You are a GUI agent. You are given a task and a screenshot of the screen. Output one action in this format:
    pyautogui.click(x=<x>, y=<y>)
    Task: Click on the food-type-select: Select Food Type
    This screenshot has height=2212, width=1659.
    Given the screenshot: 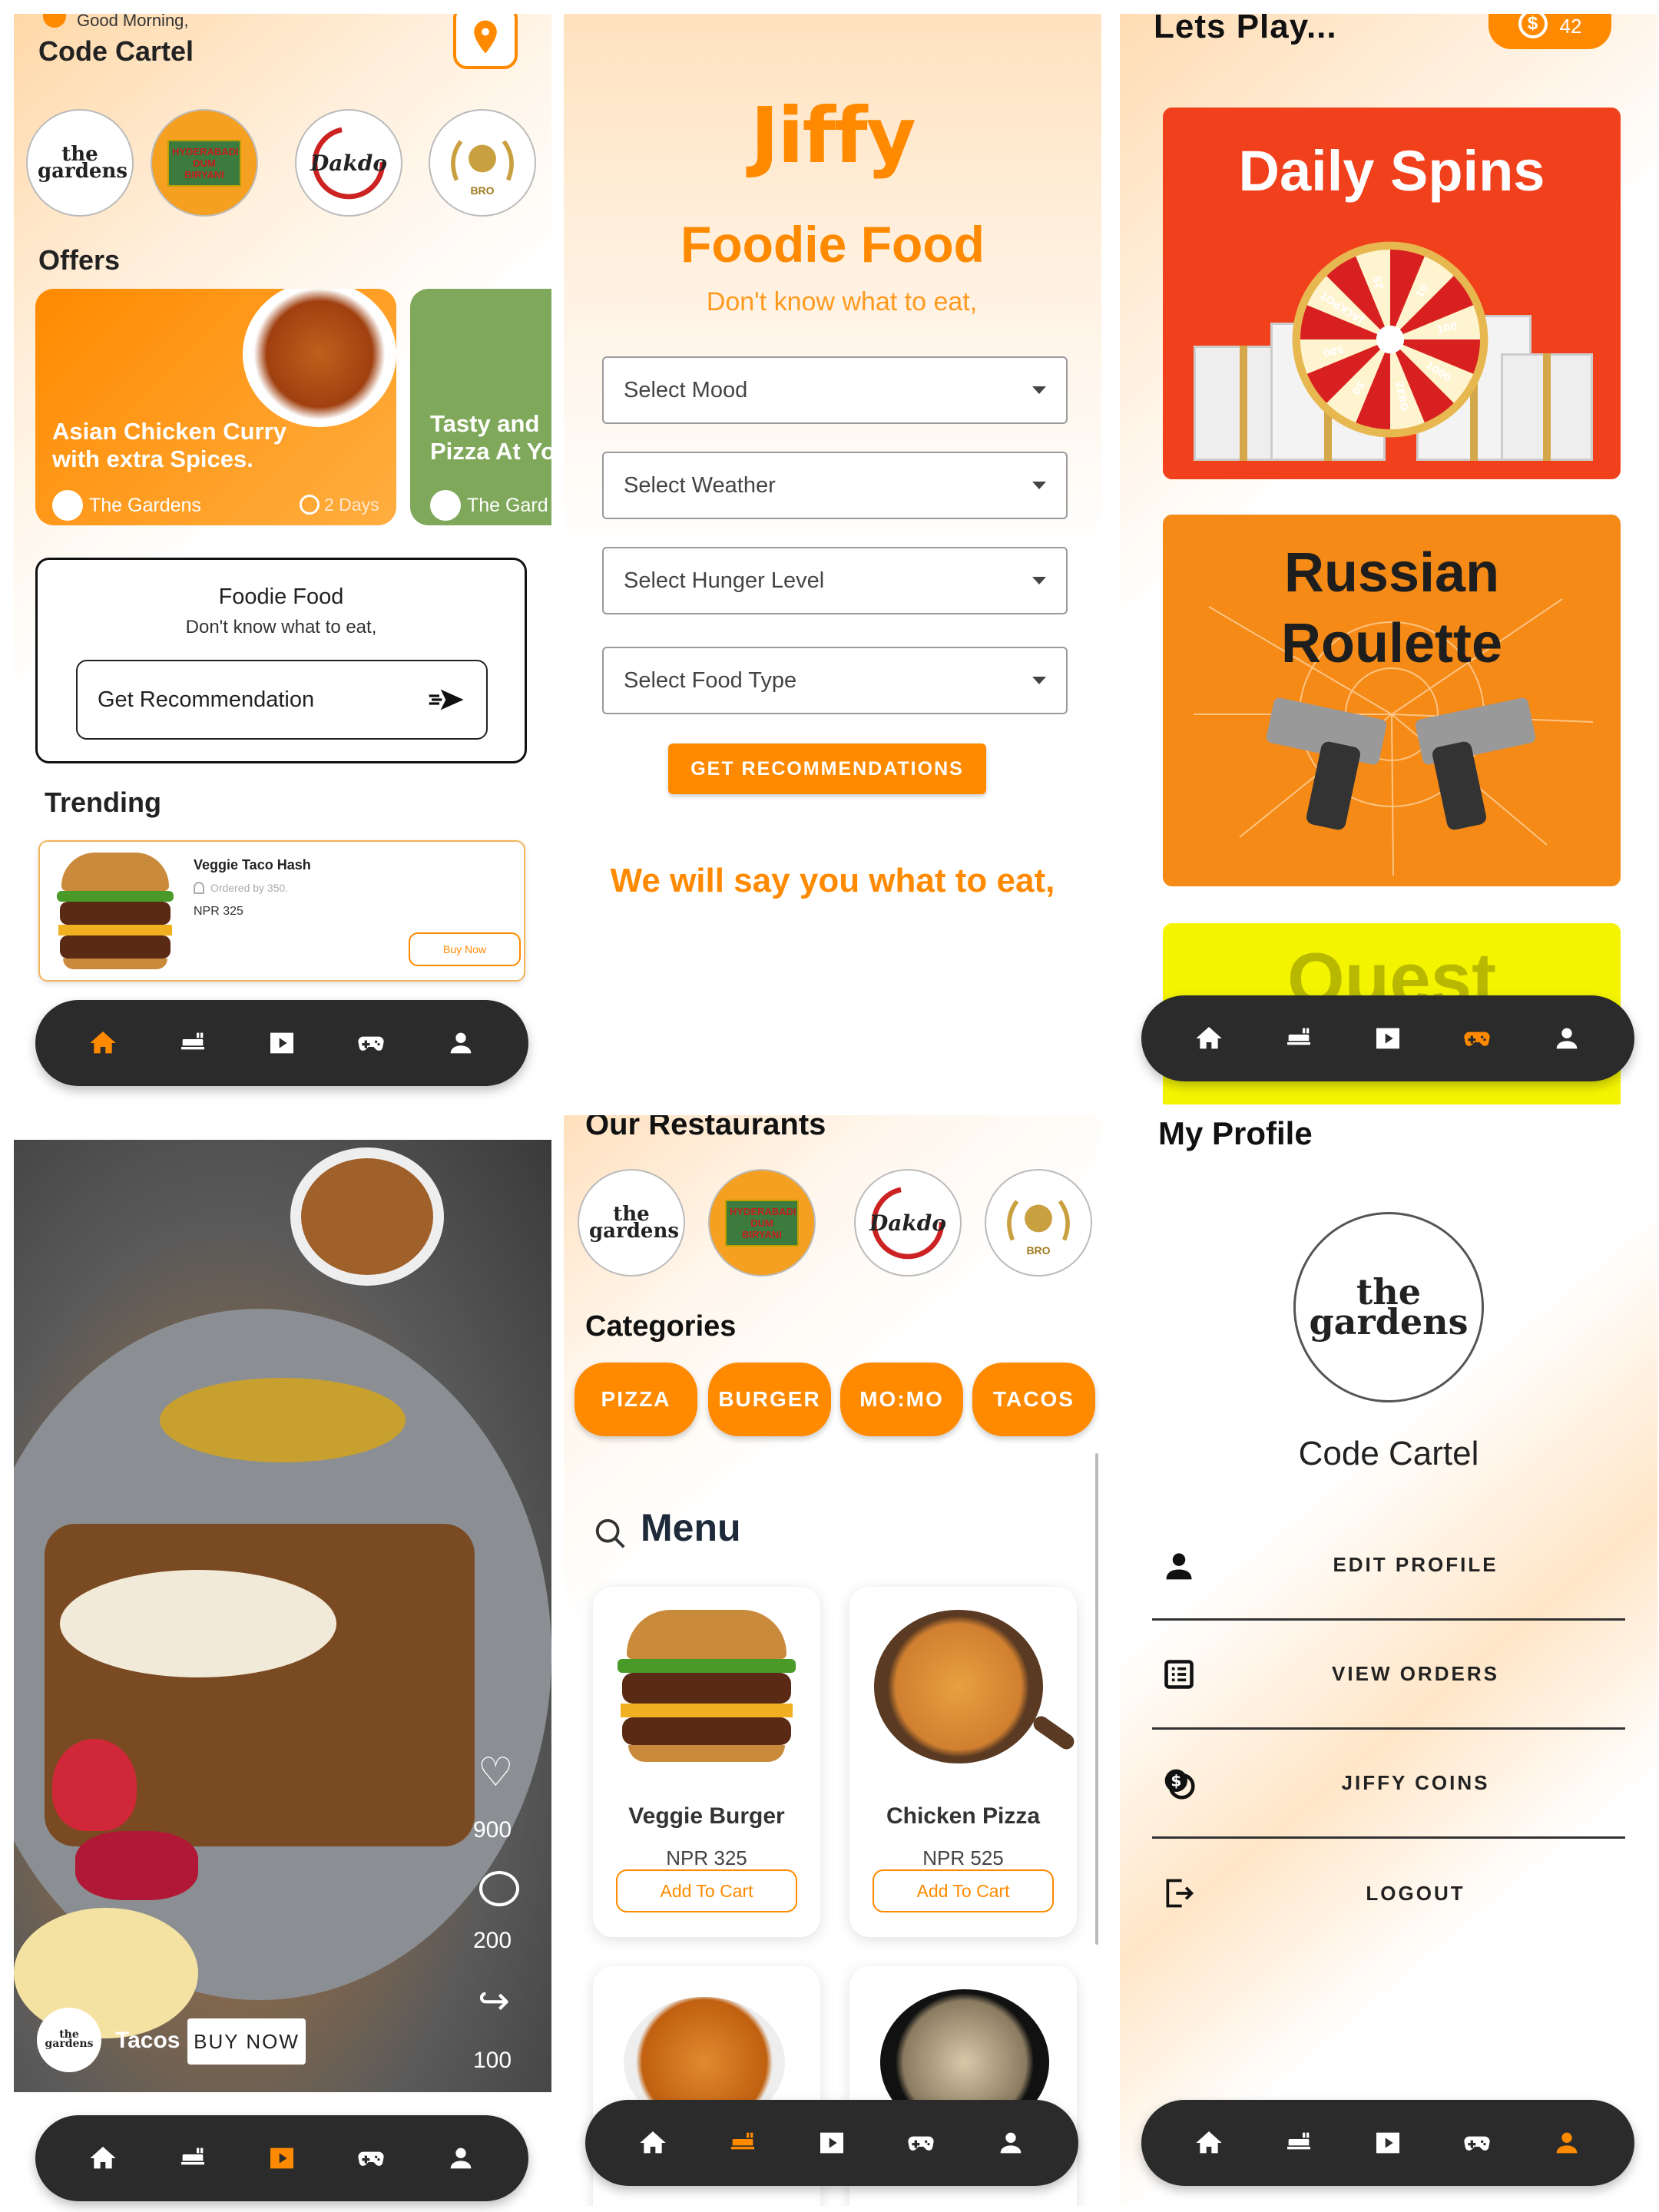 What is the action you would take?
    pyautogui.click(x=835, y=680)
    